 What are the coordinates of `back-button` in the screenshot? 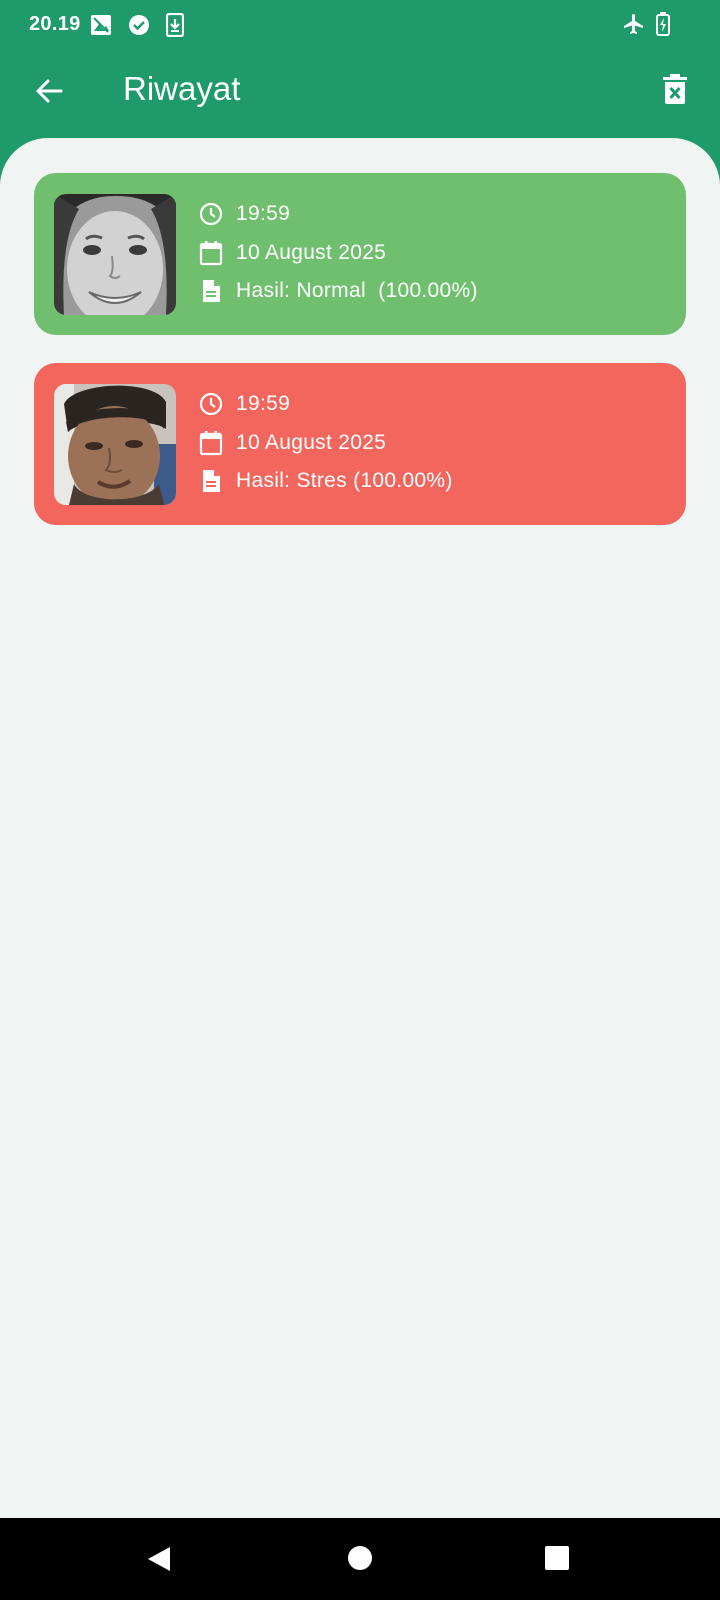 It's located at (49, 93).